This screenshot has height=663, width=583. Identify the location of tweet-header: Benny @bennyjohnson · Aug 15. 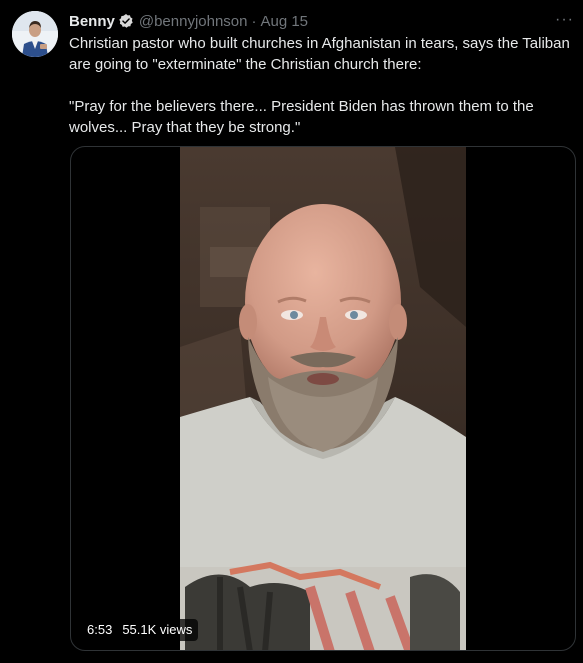
(188, 21).